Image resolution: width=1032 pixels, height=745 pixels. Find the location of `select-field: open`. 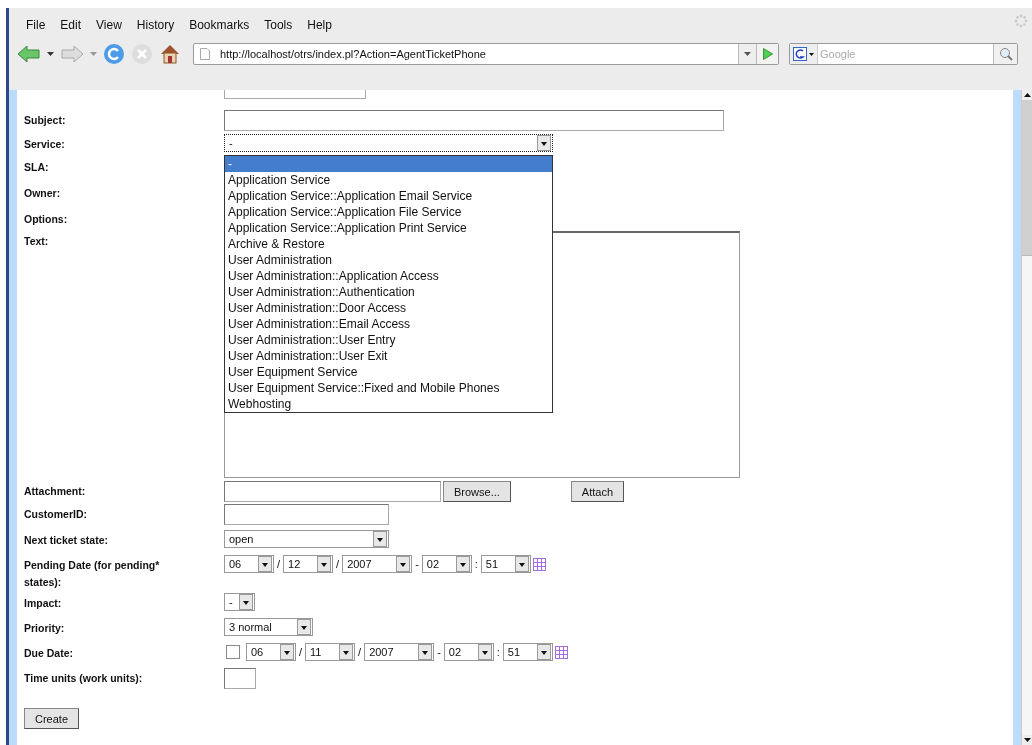

select-field: open is located at coordinates (306, 539).